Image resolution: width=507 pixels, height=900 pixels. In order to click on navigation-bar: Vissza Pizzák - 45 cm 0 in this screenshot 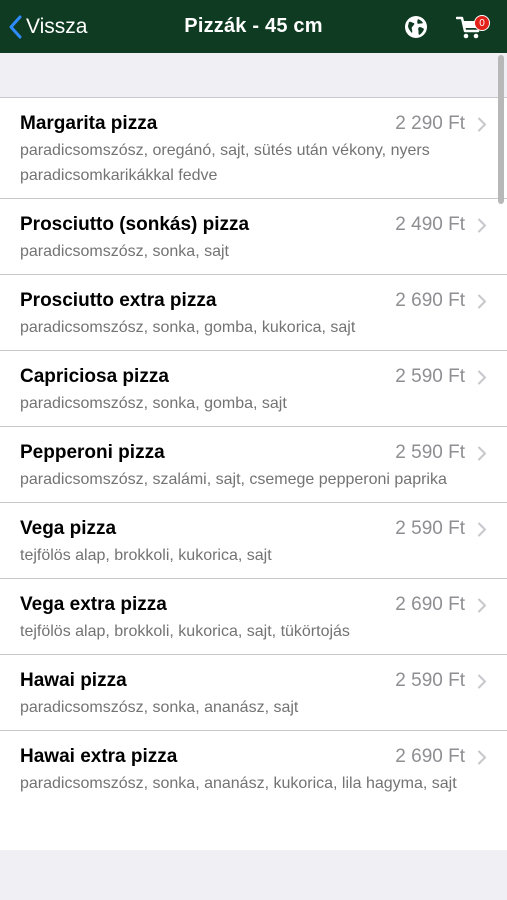, I will do `click(253, 26)`.